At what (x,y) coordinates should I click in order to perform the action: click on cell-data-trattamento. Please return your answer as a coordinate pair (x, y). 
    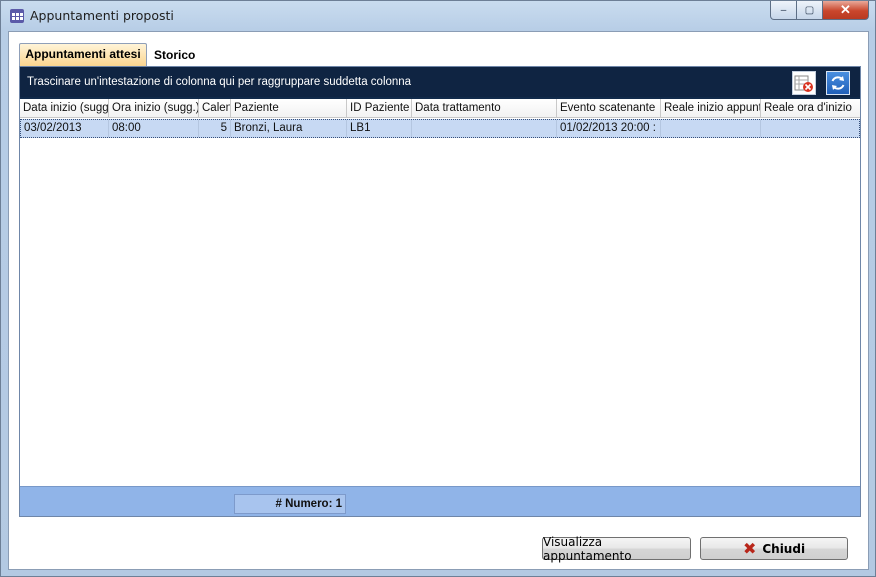
    Looking at the image, I should click on (484, 128).